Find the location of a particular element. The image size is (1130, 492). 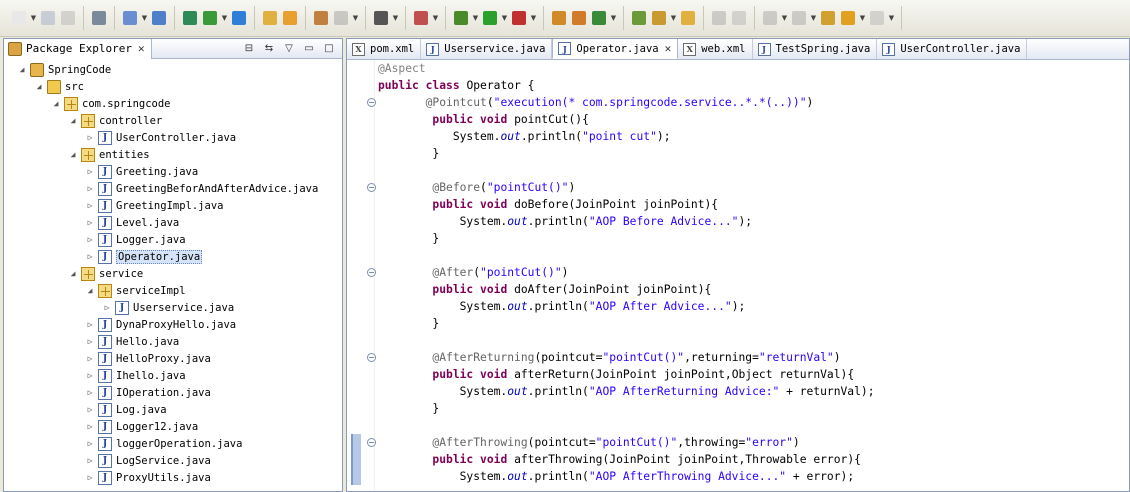

forward-button is located at coordinates (877, 18).